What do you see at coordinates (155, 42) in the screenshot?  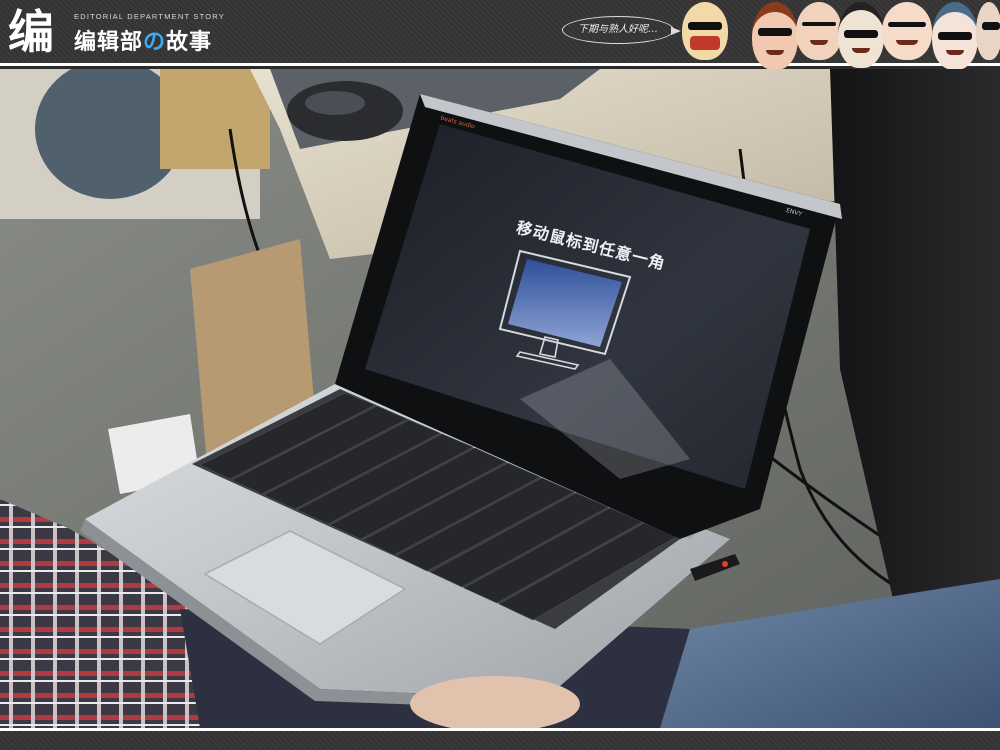 I see `brand-title-part2: の` at bounding box center [155, 42].